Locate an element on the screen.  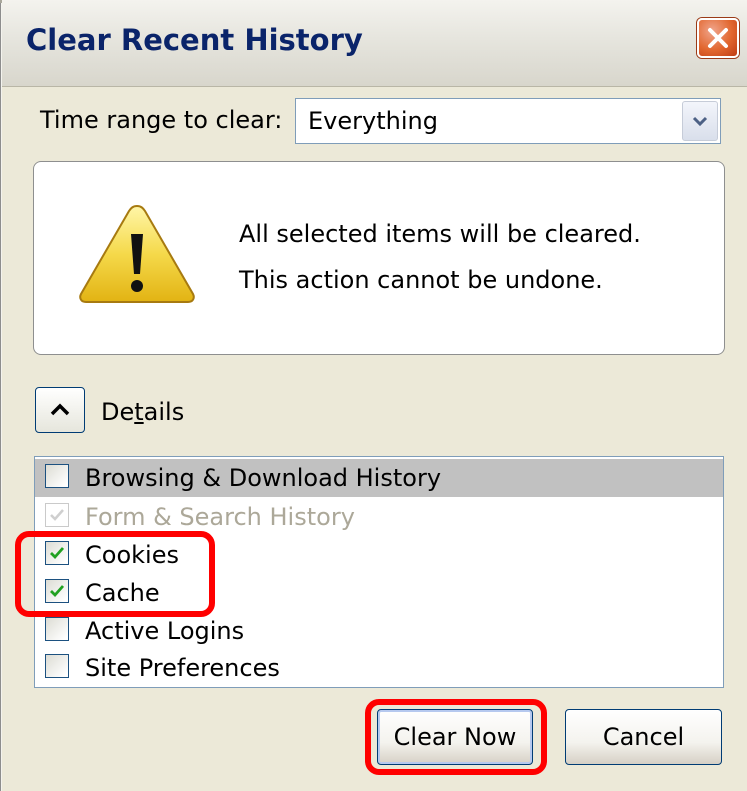
checkbox-form-search-history is located at coordinates (57, 515).